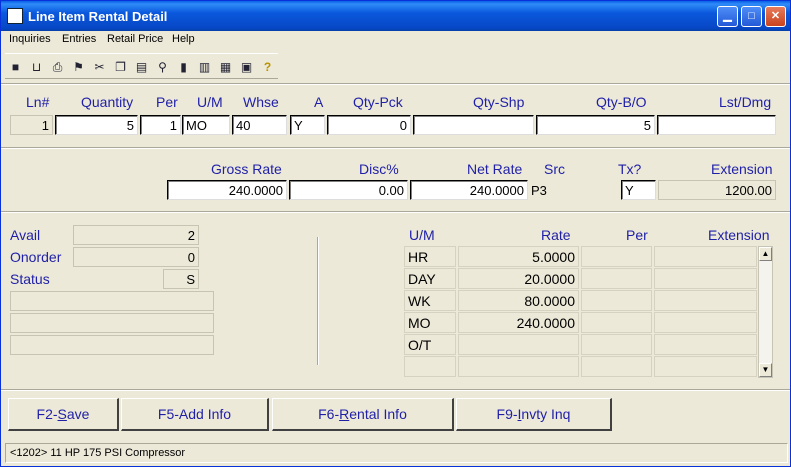  What do you see at coordinates (637, 235) in the screenshot?
I see `rates-header-per: Per` at bounding box center [637, 235].